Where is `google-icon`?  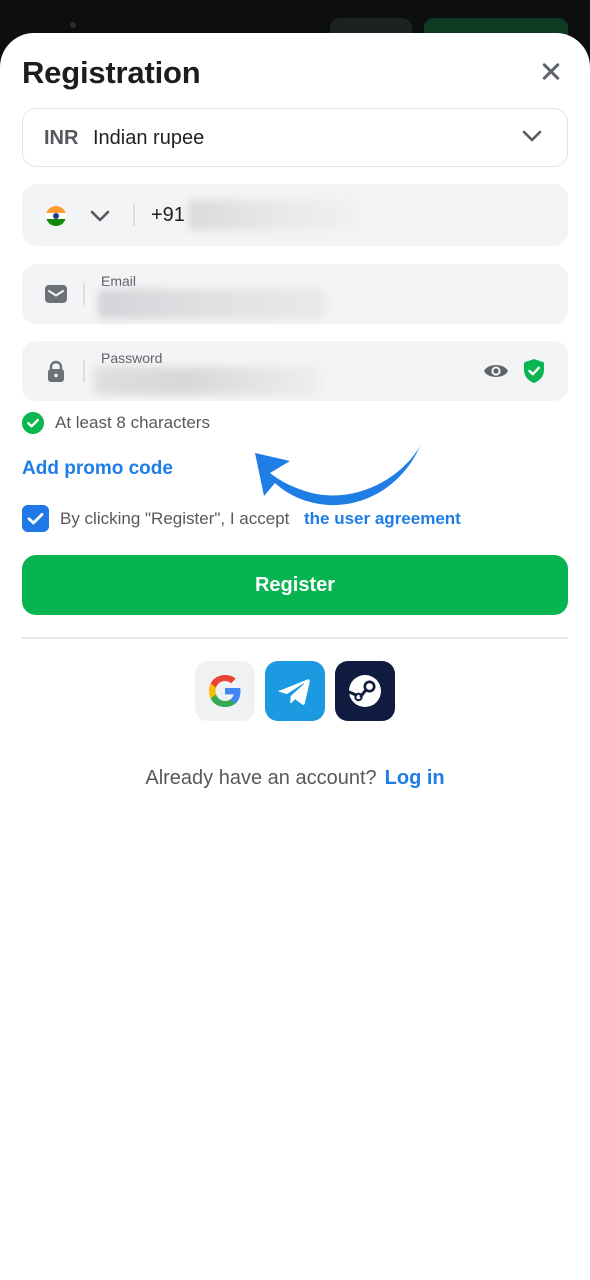
google-icon is located at coordinates (225, 691).